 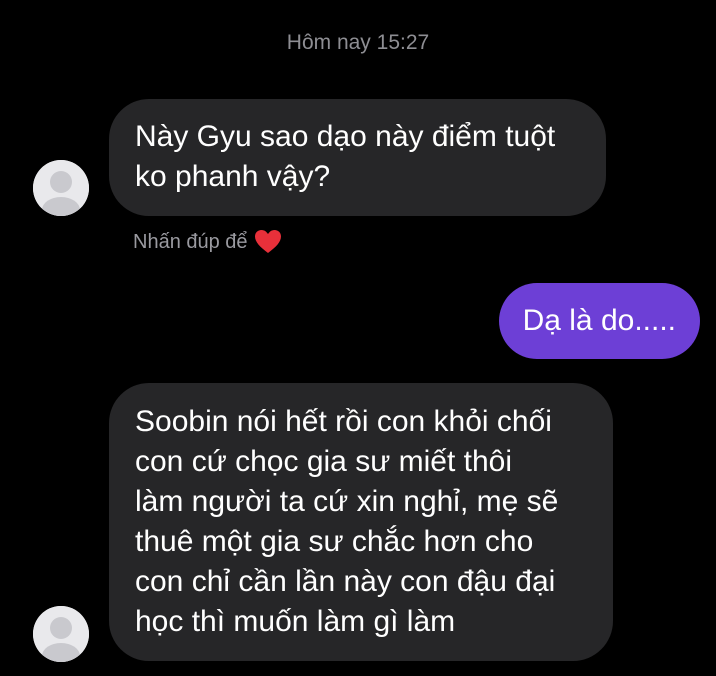 What do you see at coordinates (343, 421) in the screenshot?
I see `message-text-line: Soobin nói hết rồi con khỏi chối` at bounding box center [343, 421].